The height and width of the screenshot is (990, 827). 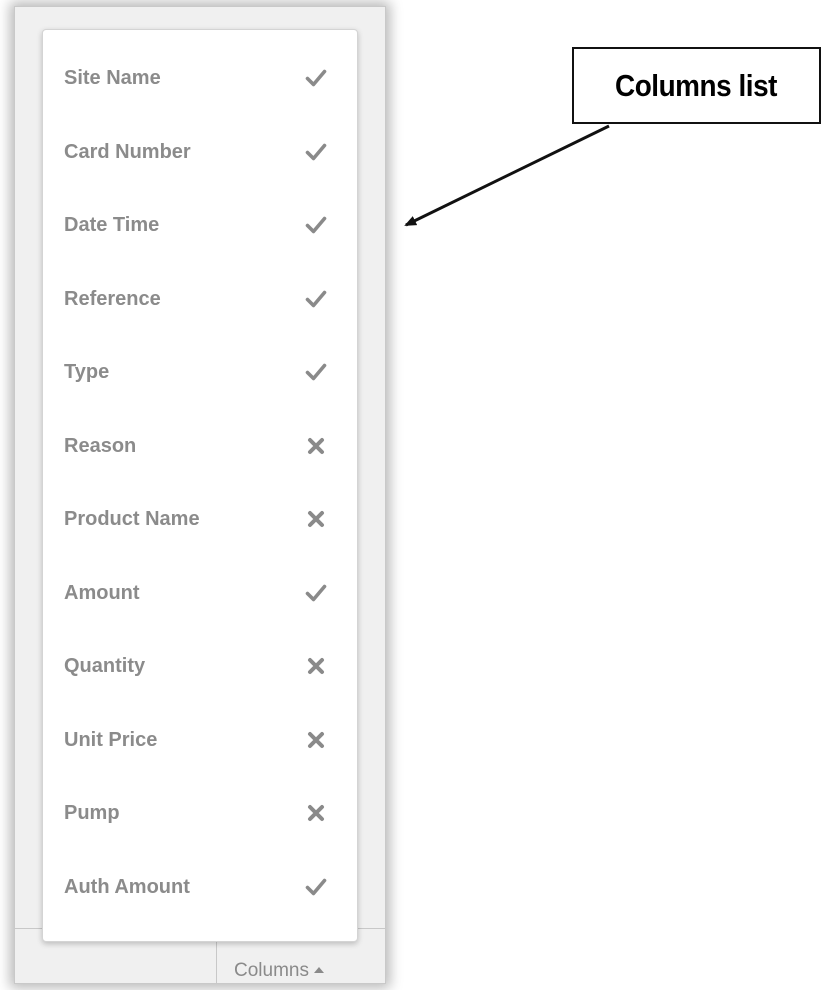 I want to click on column-item-label: Reference, so click(x=112, y=298).